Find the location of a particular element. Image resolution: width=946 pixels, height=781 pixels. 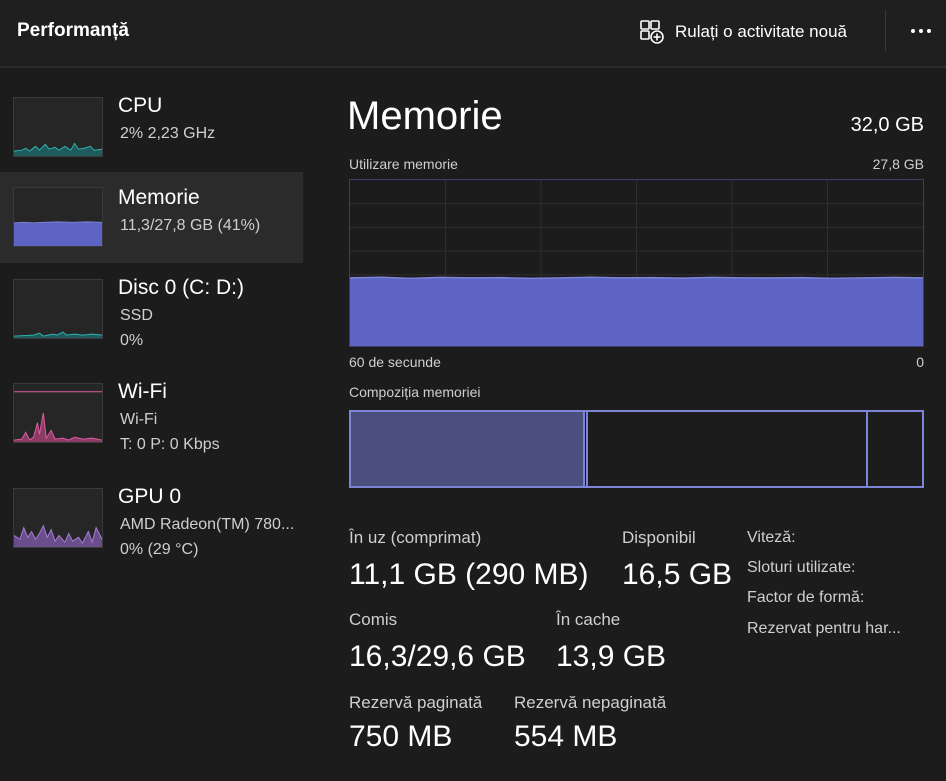

sidebar-item-disk-type: SSD is located at coordinates (136, 315).